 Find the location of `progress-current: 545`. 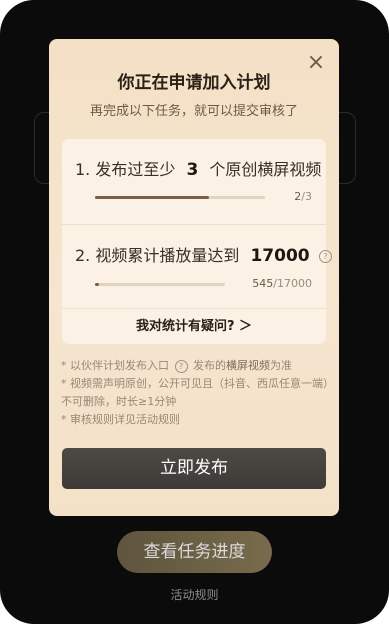

progress-current: 545 is located at coordinates (263, 283).